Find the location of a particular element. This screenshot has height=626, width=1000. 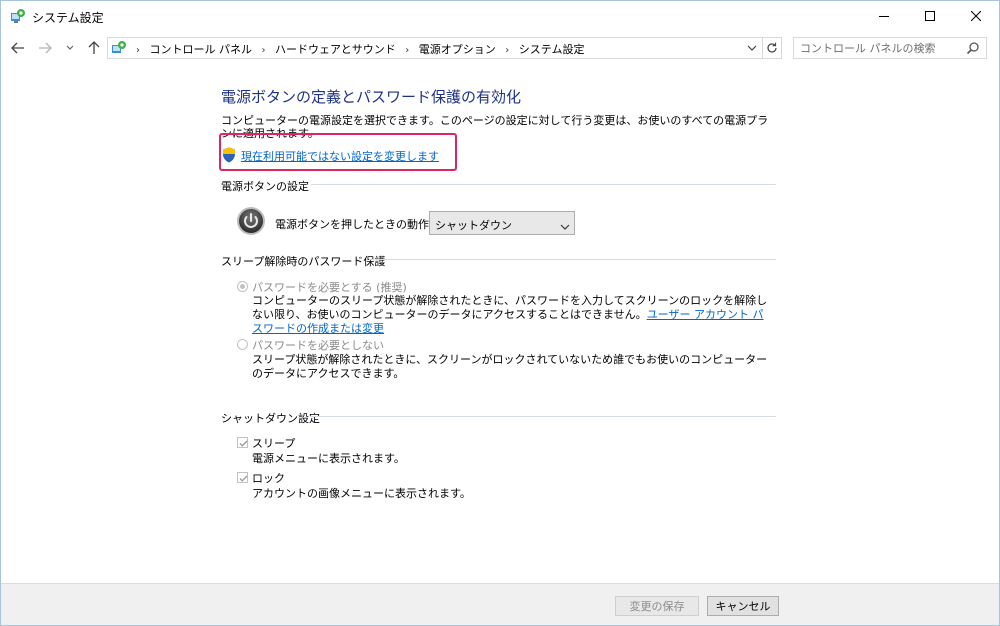

sleep-description: 電源メニューに表示されます。 is located at coordinates (328, 458).